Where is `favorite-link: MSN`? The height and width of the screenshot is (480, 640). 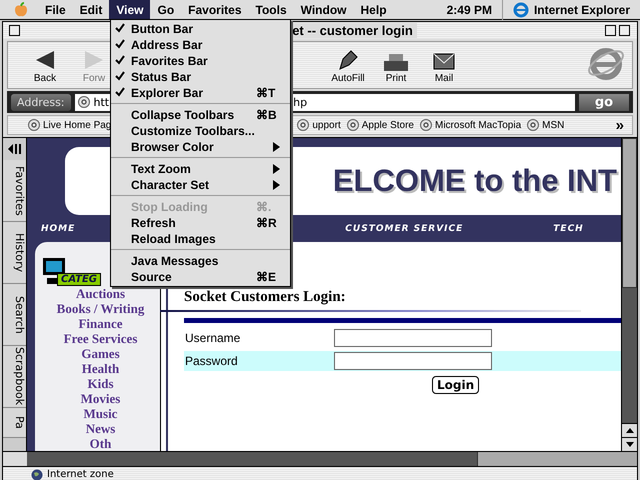 favorite-link: MSN is located at coordinates (545, 125).